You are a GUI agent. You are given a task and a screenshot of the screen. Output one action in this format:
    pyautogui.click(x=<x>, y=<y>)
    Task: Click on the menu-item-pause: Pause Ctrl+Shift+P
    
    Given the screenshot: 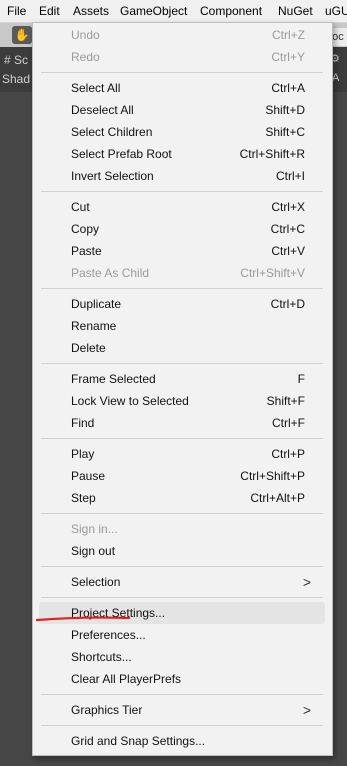 What is the action you would take?
    pyautogui.click(x=182, y=476)
    